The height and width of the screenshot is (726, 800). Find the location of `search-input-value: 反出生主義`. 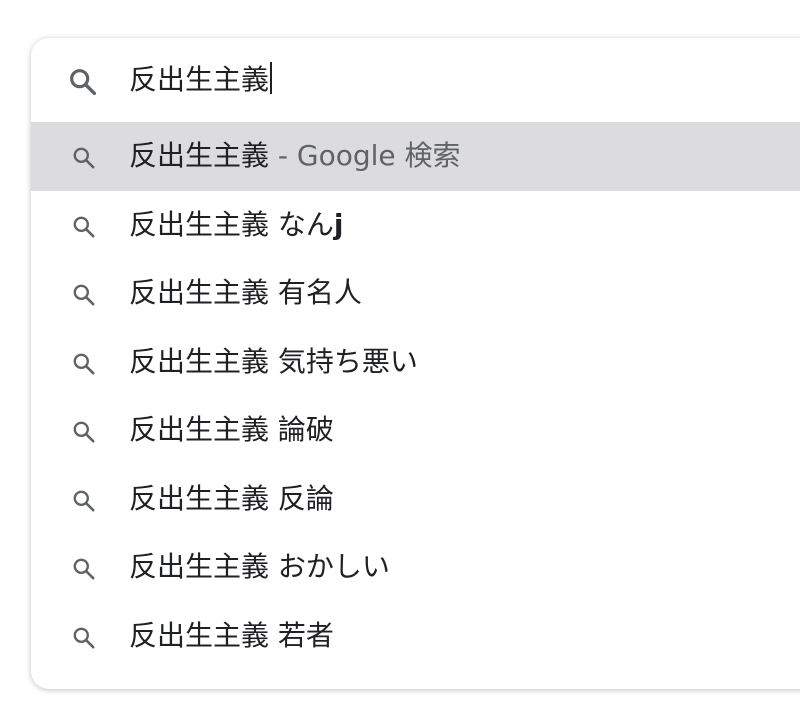

search-input-value: 反出生主義 is located at coordinates (199, 79).